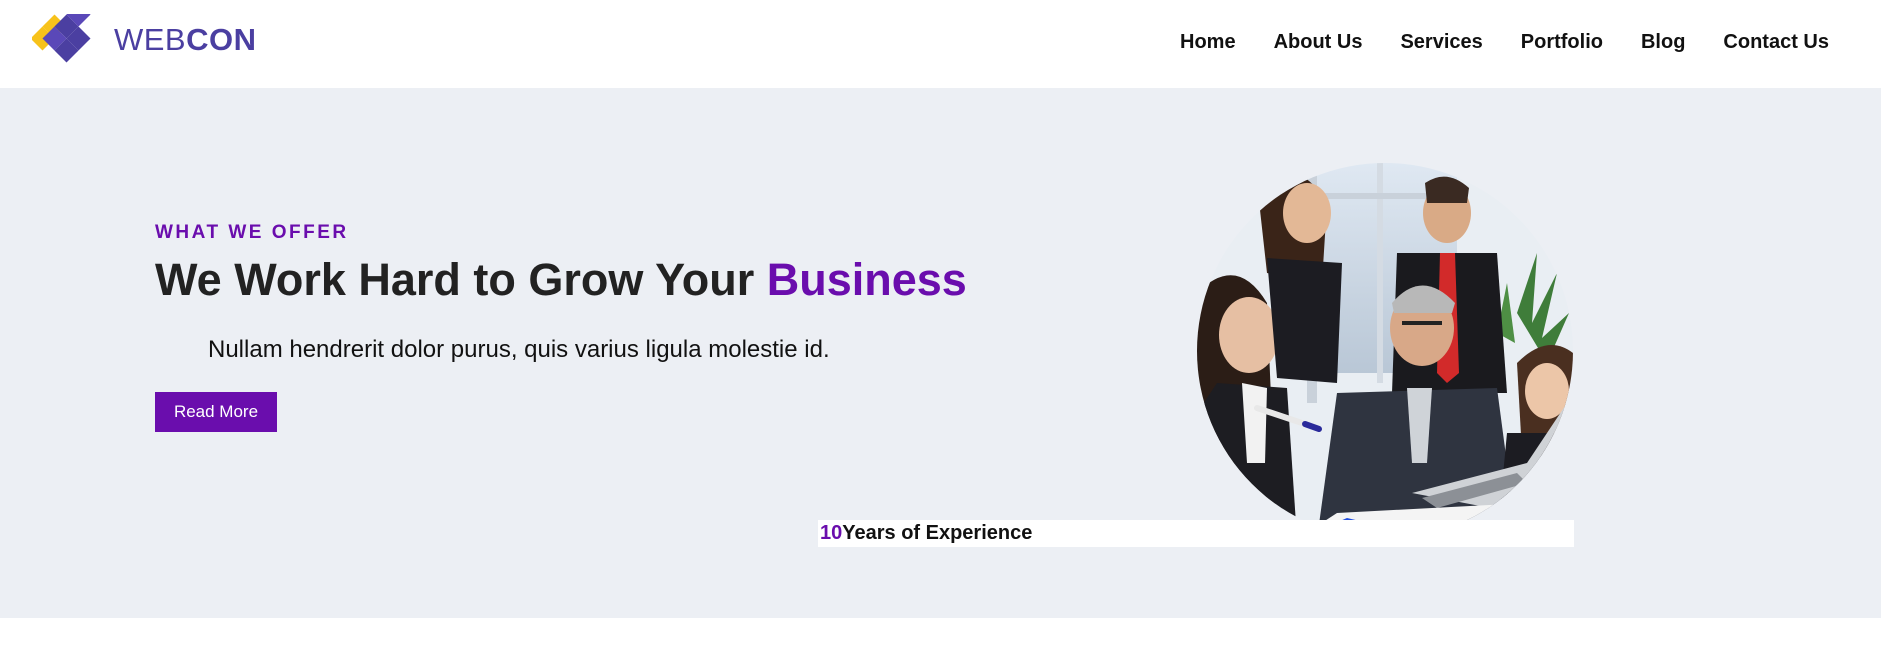 The width and height of the screenshot is (1881, 665). Describe the element at coordinates (1441, 42) in the screenshot. I see `nav-services: Services` at that location.